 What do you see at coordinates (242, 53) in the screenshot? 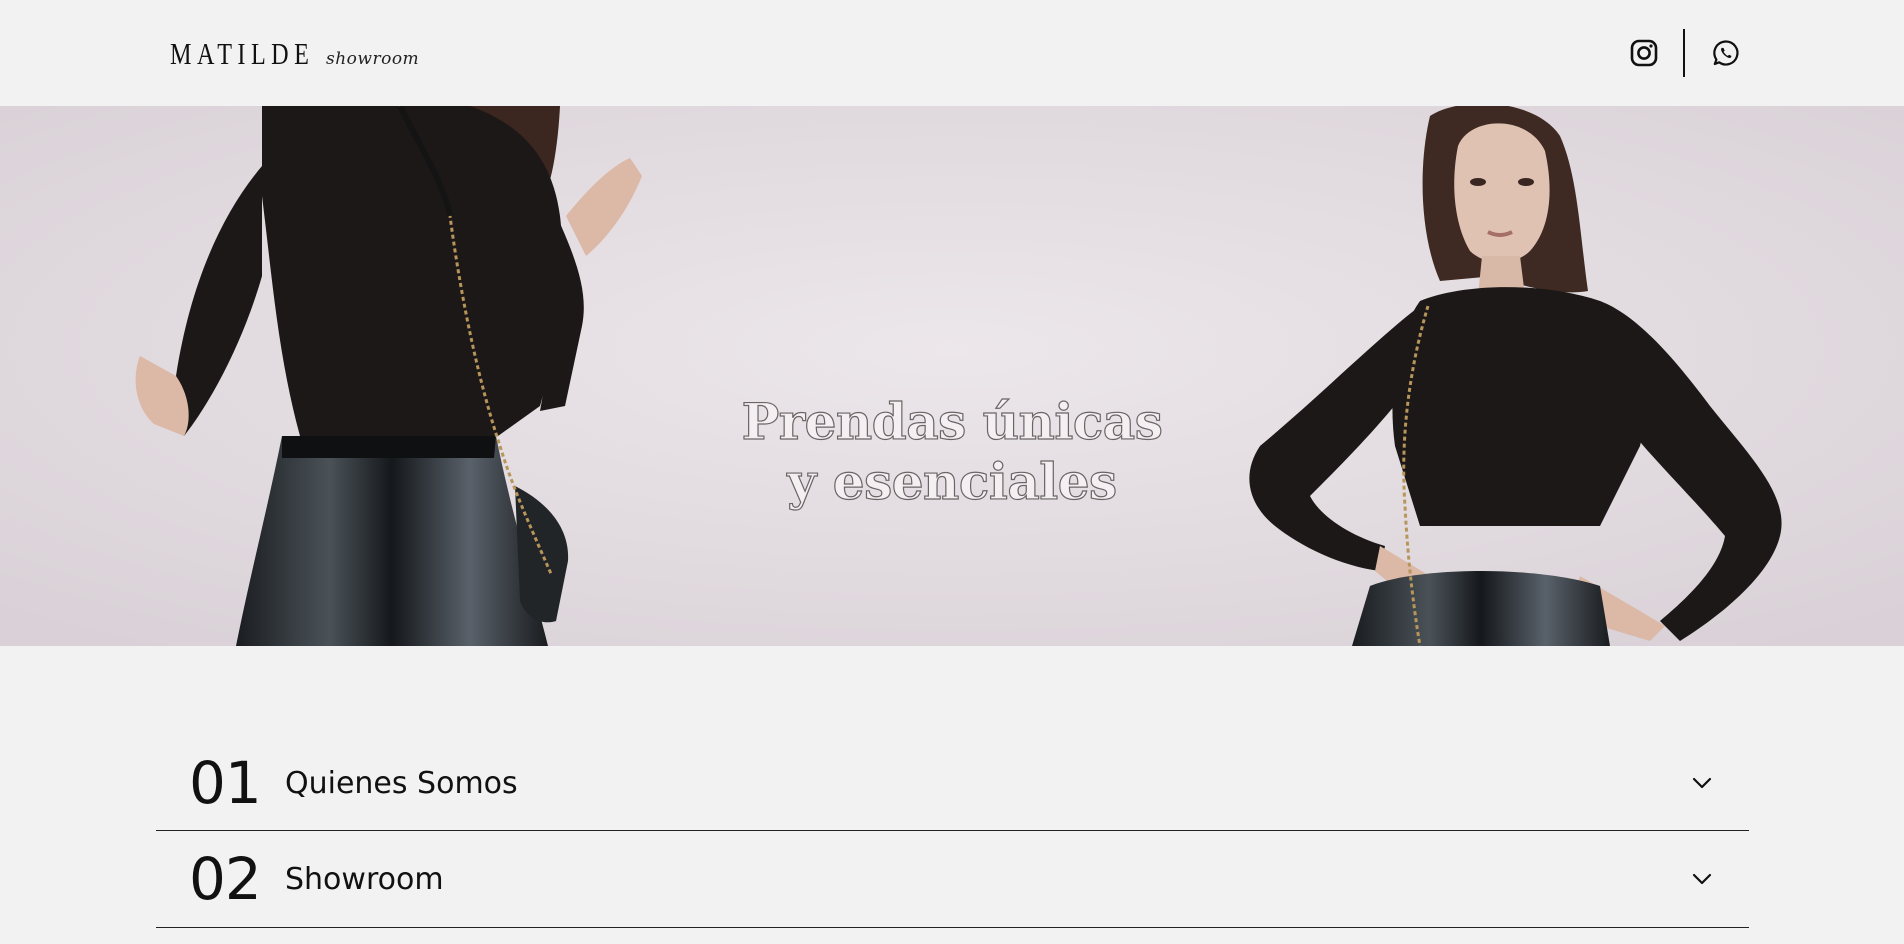
I see `logo-wordmark: MATILDE` at bounding box center [242, 53].